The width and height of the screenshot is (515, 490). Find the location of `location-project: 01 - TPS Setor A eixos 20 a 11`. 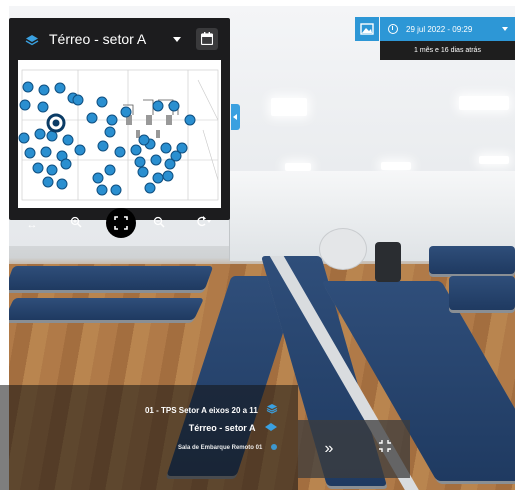

location-project: 01 - TPS Setor A eixos 20 a 11 is located at coordinates (211, 410).